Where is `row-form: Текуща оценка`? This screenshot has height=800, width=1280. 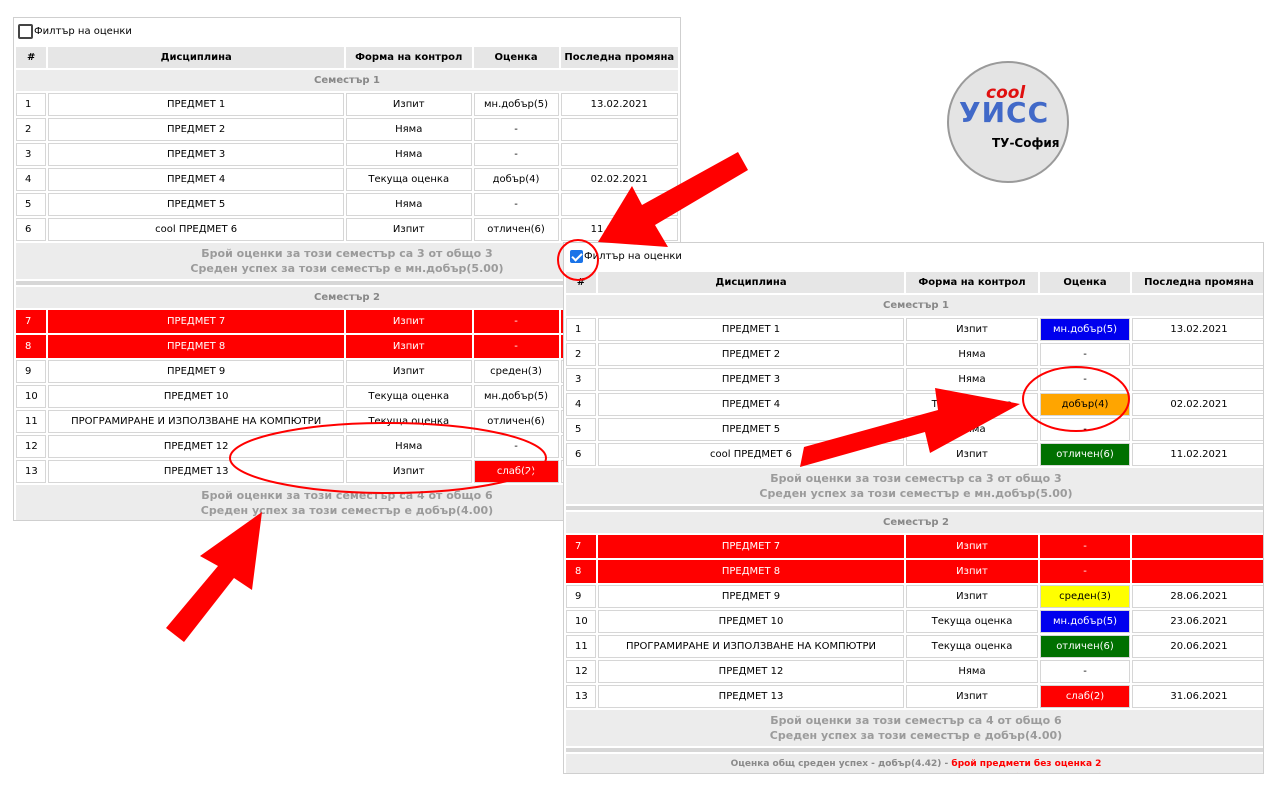
row-form: Текуща оценка is located at coordinates (972, 404).